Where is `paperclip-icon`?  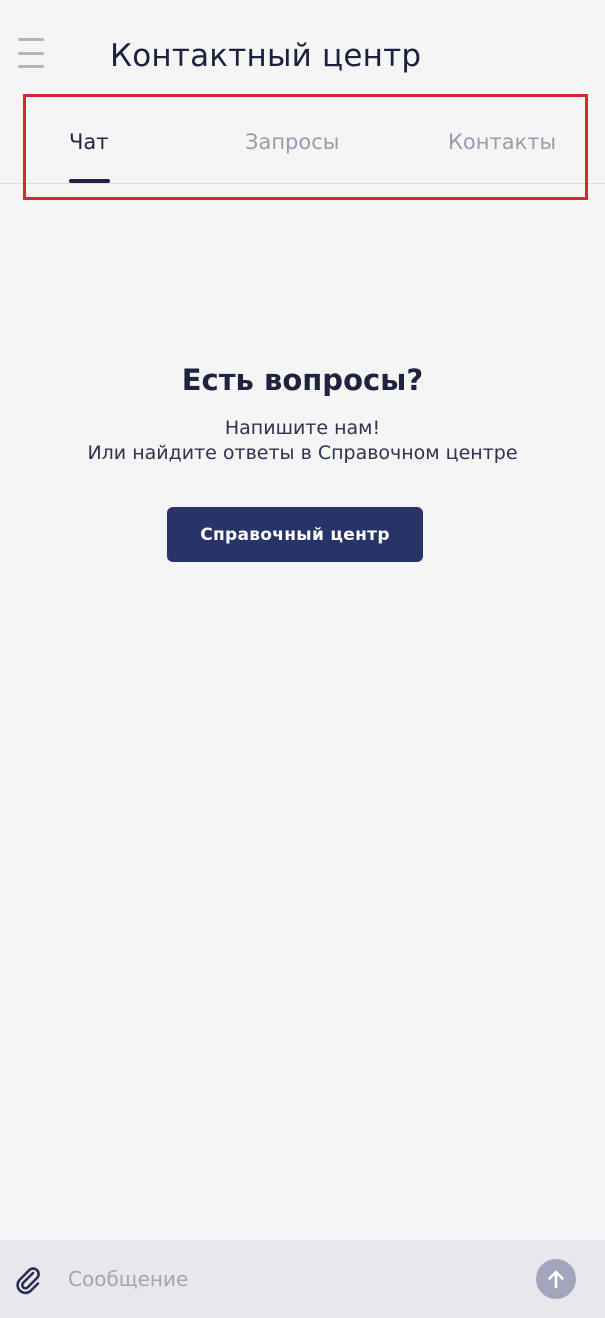
paperclip-icon is located at coordinates (28, 1280).